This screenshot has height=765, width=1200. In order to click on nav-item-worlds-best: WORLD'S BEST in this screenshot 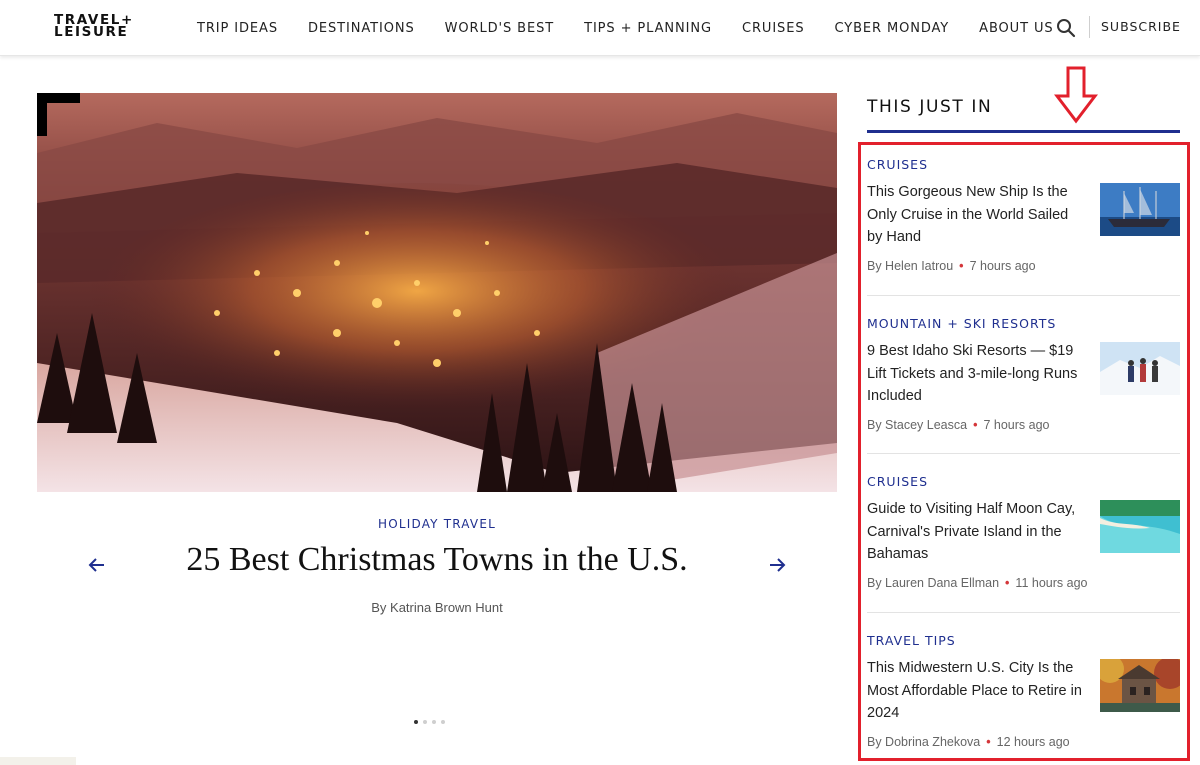, I will do `click(499, 28)`.